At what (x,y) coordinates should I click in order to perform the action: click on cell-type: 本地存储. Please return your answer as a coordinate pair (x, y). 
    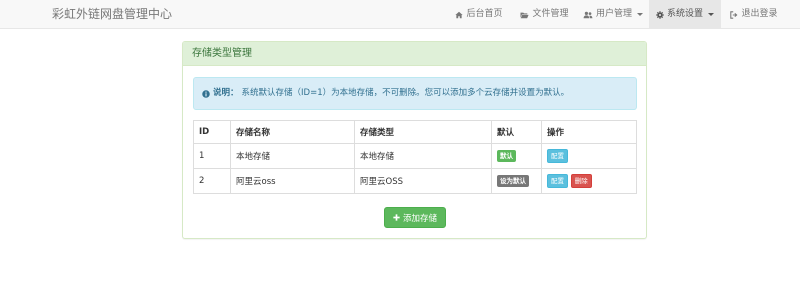
    Looking at the image, I should click on (423, 156).